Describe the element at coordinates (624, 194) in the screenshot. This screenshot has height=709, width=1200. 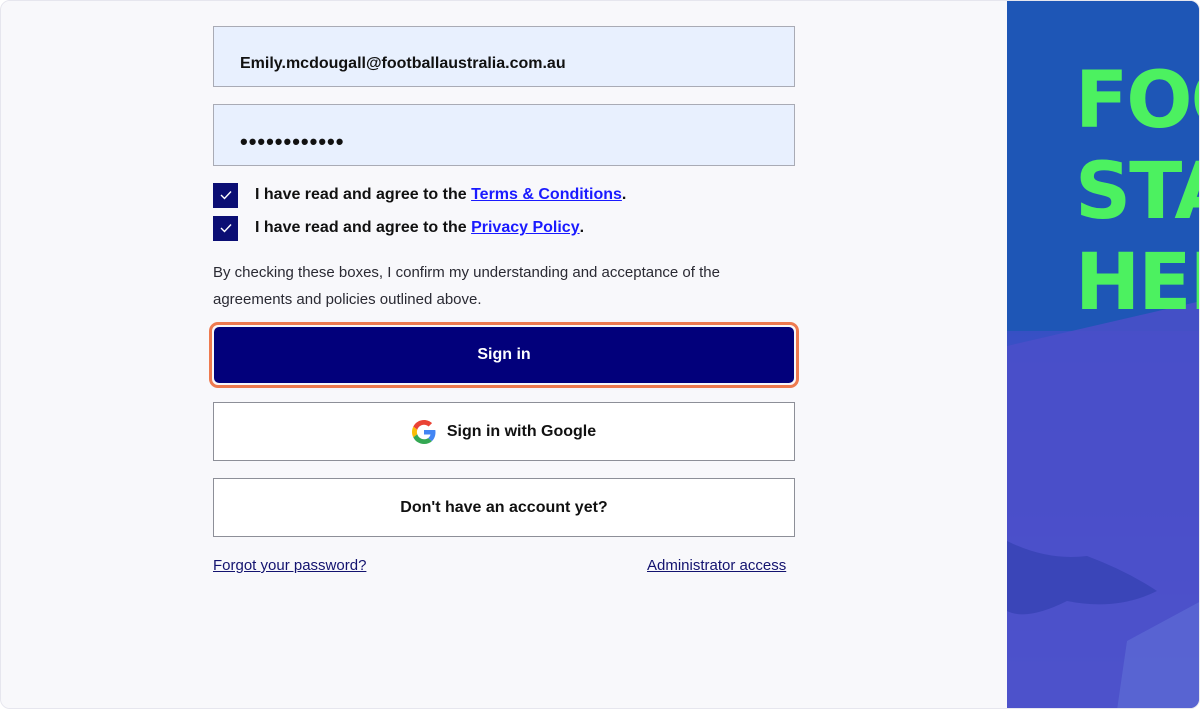
I see `terms-suffix: .` at that location.